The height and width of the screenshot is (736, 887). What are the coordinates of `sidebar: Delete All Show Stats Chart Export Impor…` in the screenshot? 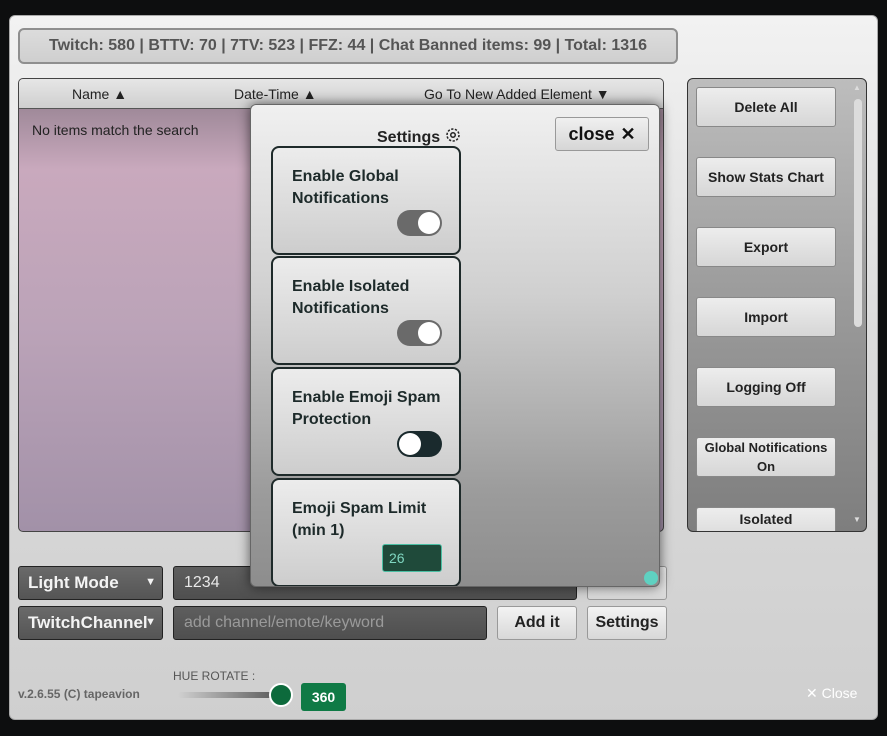 It's located at (777, 305).